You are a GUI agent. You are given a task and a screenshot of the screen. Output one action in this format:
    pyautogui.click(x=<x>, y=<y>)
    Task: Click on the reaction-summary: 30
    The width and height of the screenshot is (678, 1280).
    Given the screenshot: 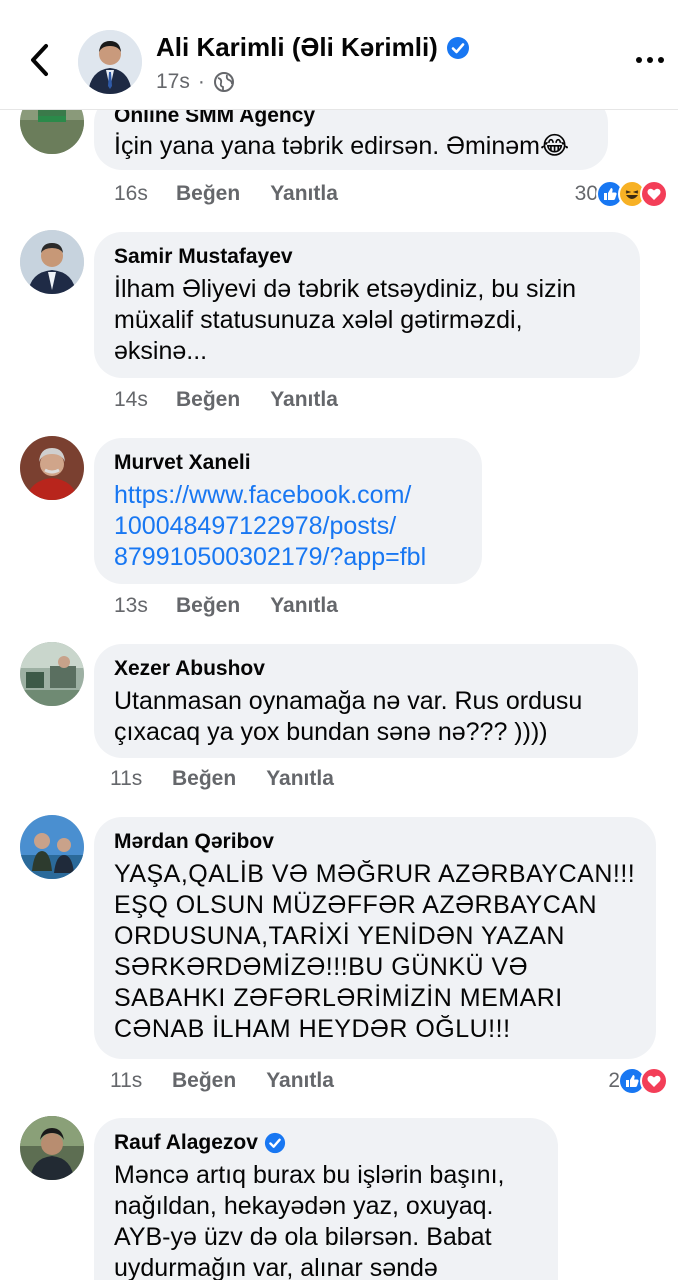 What is the action you would take?
    pyautogui.click(x=621, y=194)
    